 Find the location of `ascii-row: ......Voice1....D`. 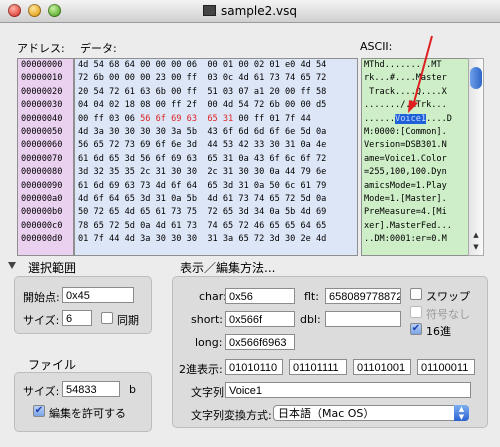

ascii-row: ......Voice1....D is located at coordinates (416, 119).